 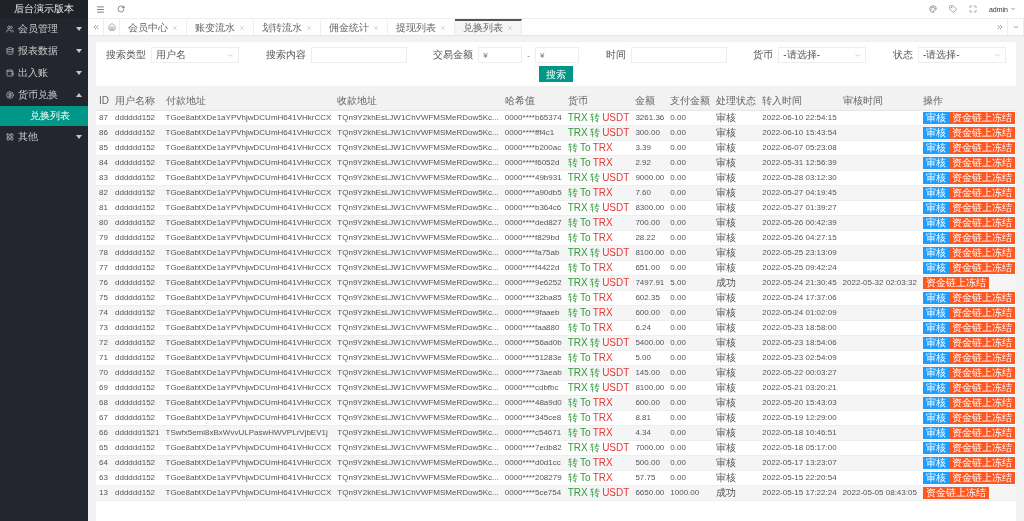 I want to click on field-label: 货币, so click(x=763, y=55).